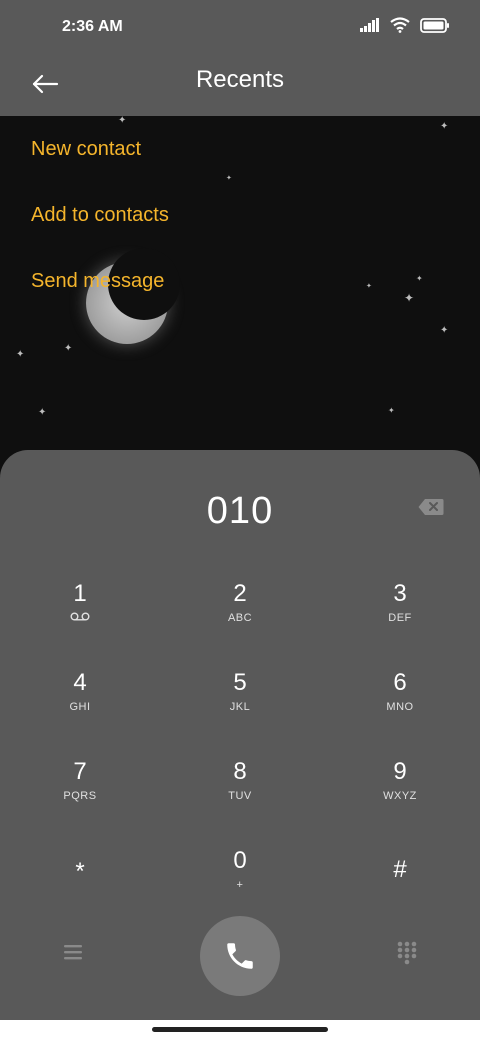  I want to click on key-letters: JKL, so click(240, 707).